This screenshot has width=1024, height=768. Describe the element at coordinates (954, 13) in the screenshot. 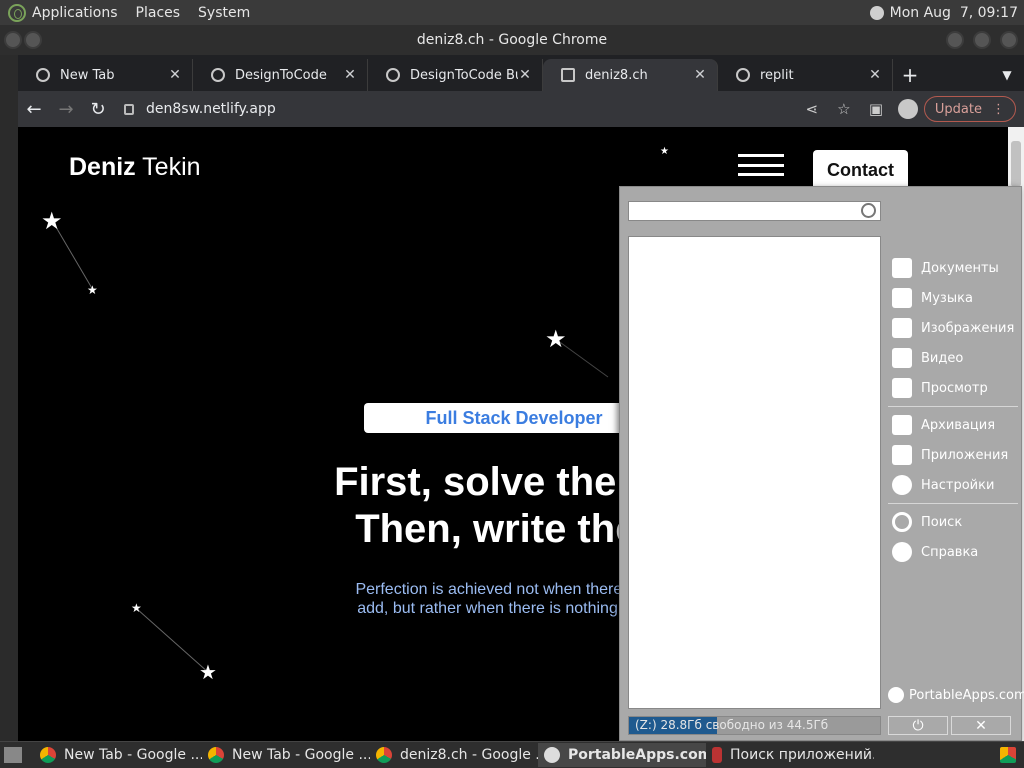

I see `clock: Mon Aug 7, 09:17` at that location.